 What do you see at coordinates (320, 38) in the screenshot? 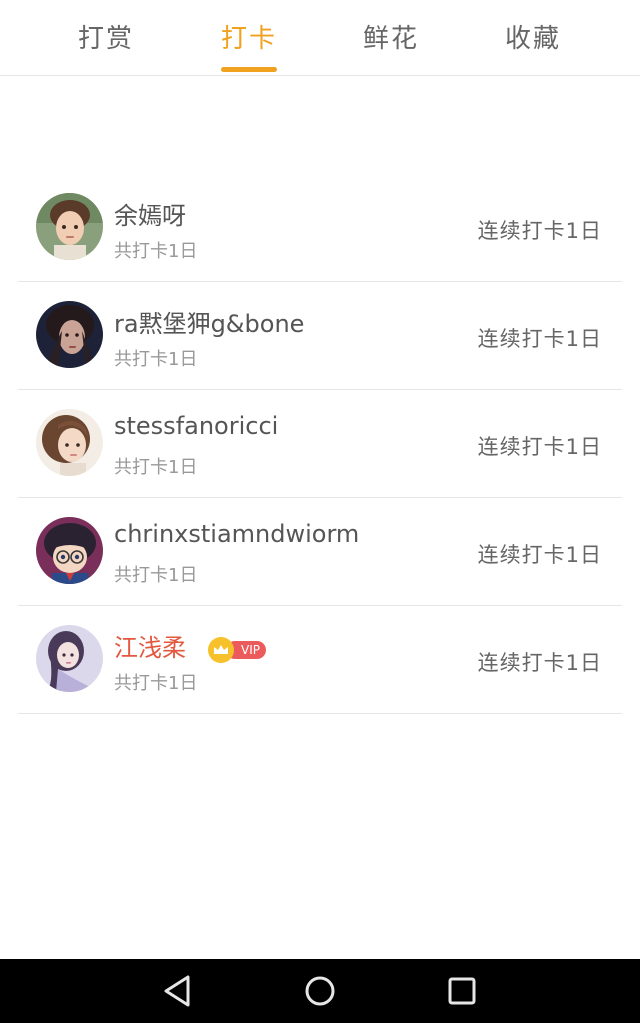
I see `tab-bar: 打赏 打卡 鲜花 收藏` at bounding box center [320, 38].